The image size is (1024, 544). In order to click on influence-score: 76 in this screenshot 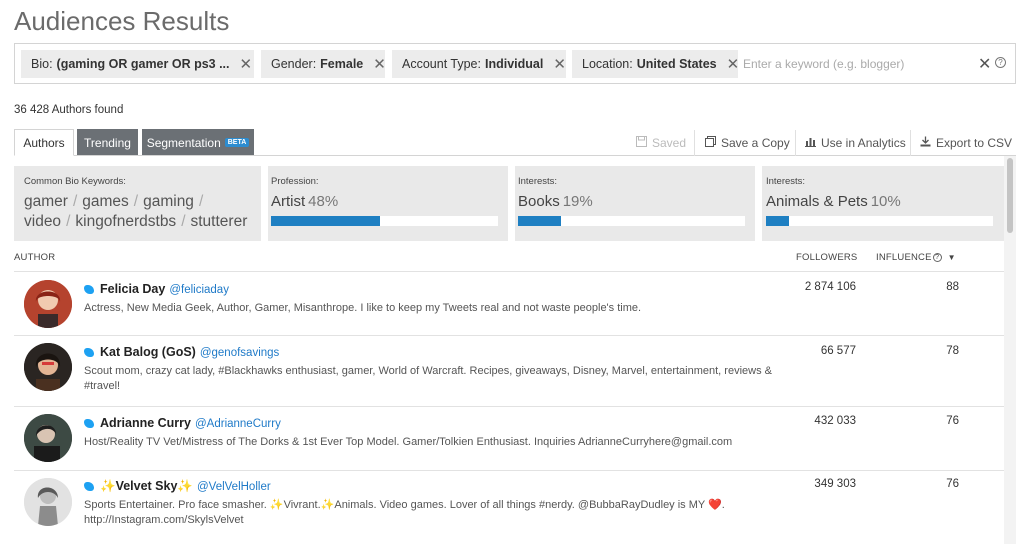, I will do `click(952, 421)`.